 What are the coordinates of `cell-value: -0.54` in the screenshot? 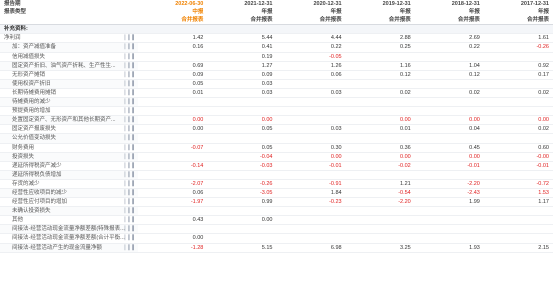 It's located at (380, 193).